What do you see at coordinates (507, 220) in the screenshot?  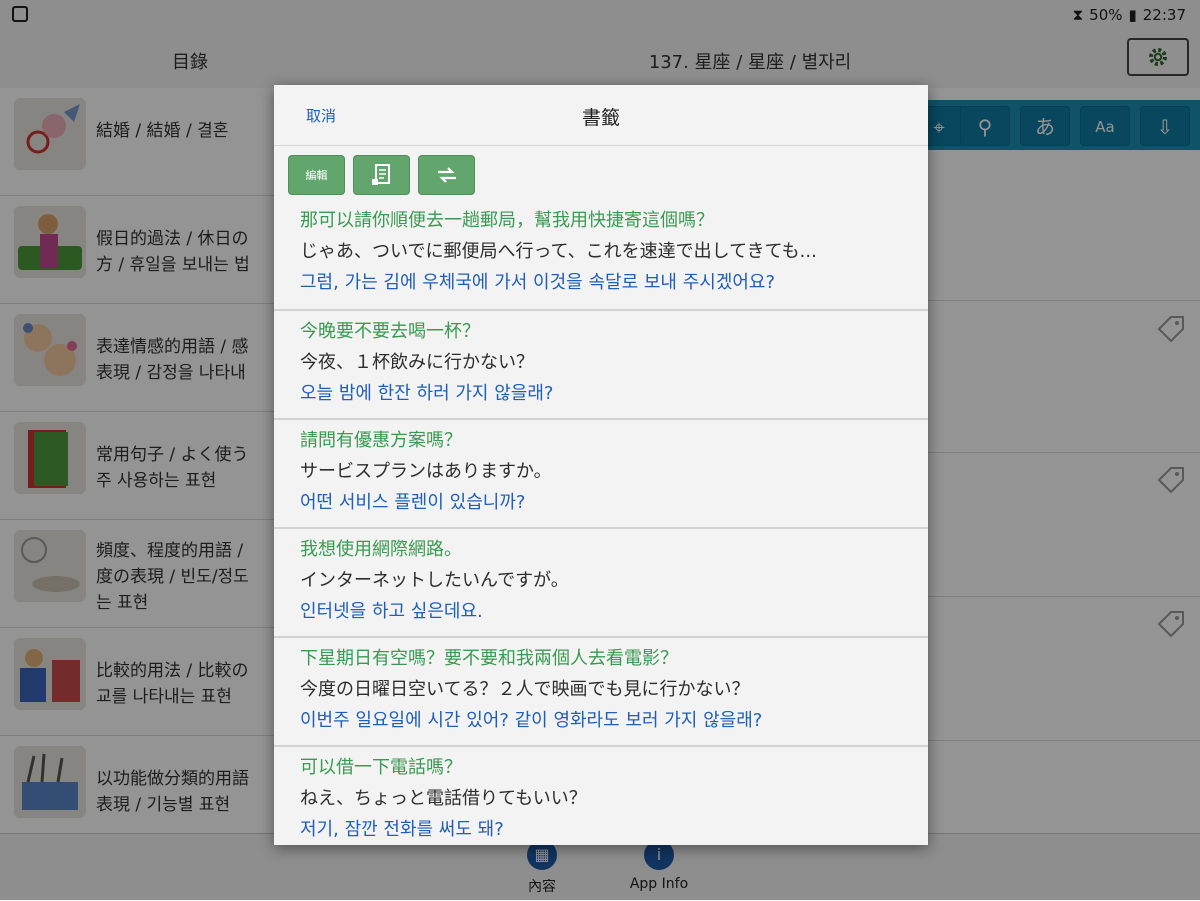 I see `entry-chinese: 那可以請你順便去一趟郵局，幫我用快捷寄這個嗎？` at bounding box center [507, 220].